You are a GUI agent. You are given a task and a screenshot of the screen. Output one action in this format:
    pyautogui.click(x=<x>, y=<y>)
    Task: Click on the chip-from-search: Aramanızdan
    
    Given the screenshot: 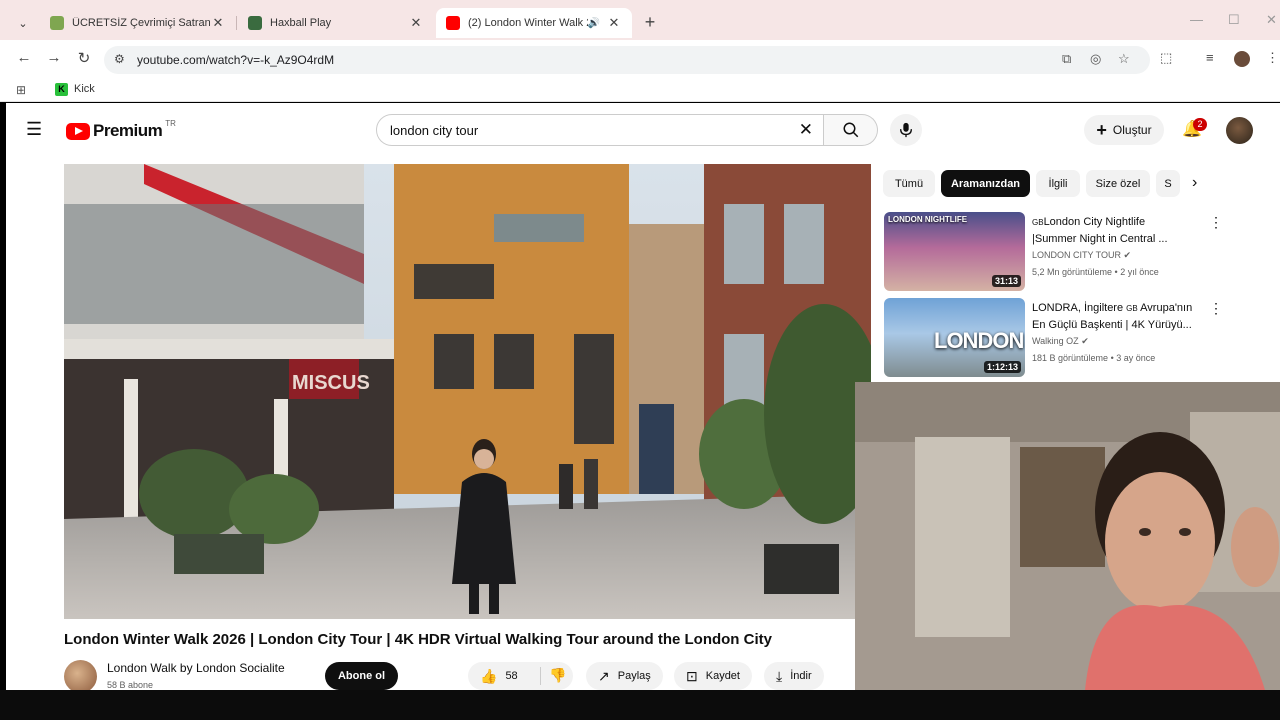 What is the action you would take?
    pyautogui.click(x=985, y=183)
    